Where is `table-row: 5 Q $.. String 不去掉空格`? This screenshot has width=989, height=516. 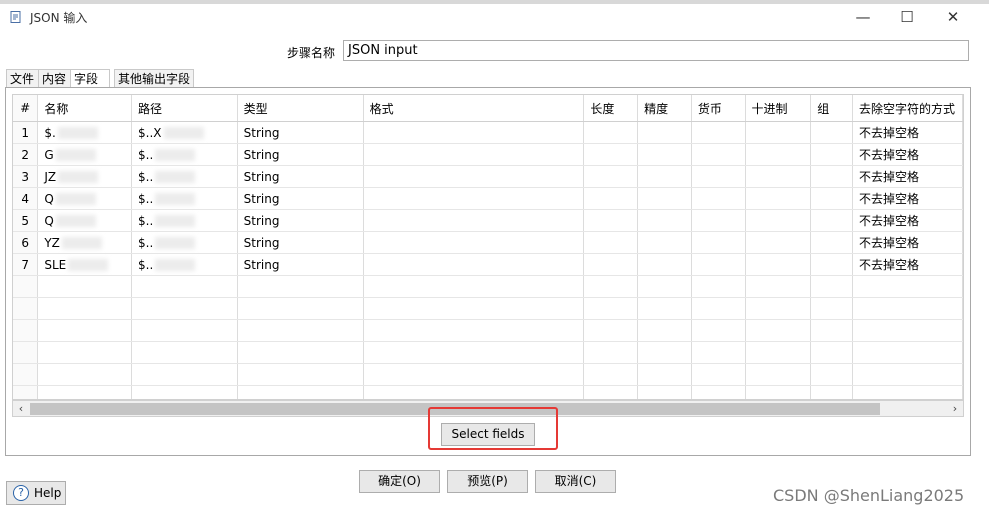 table-row: 5 Q $.. String 不去掉空格 is located at coordinates (488, 220).